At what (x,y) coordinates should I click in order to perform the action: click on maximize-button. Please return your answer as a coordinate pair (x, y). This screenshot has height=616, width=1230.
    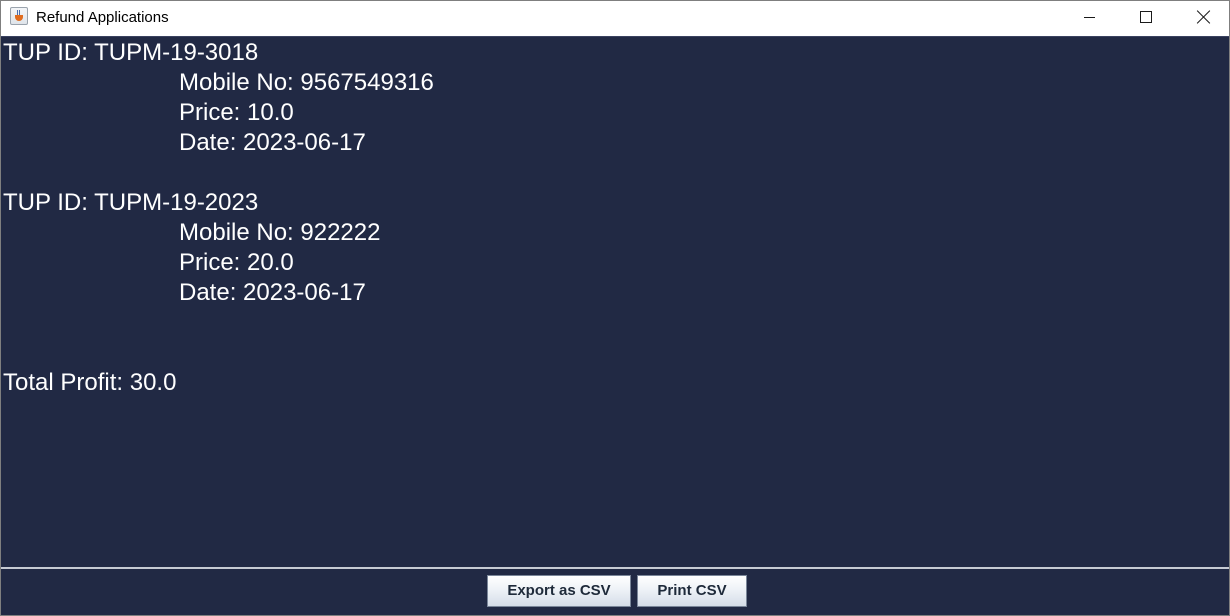
    Looking at the image, I should click on (1147, 18).